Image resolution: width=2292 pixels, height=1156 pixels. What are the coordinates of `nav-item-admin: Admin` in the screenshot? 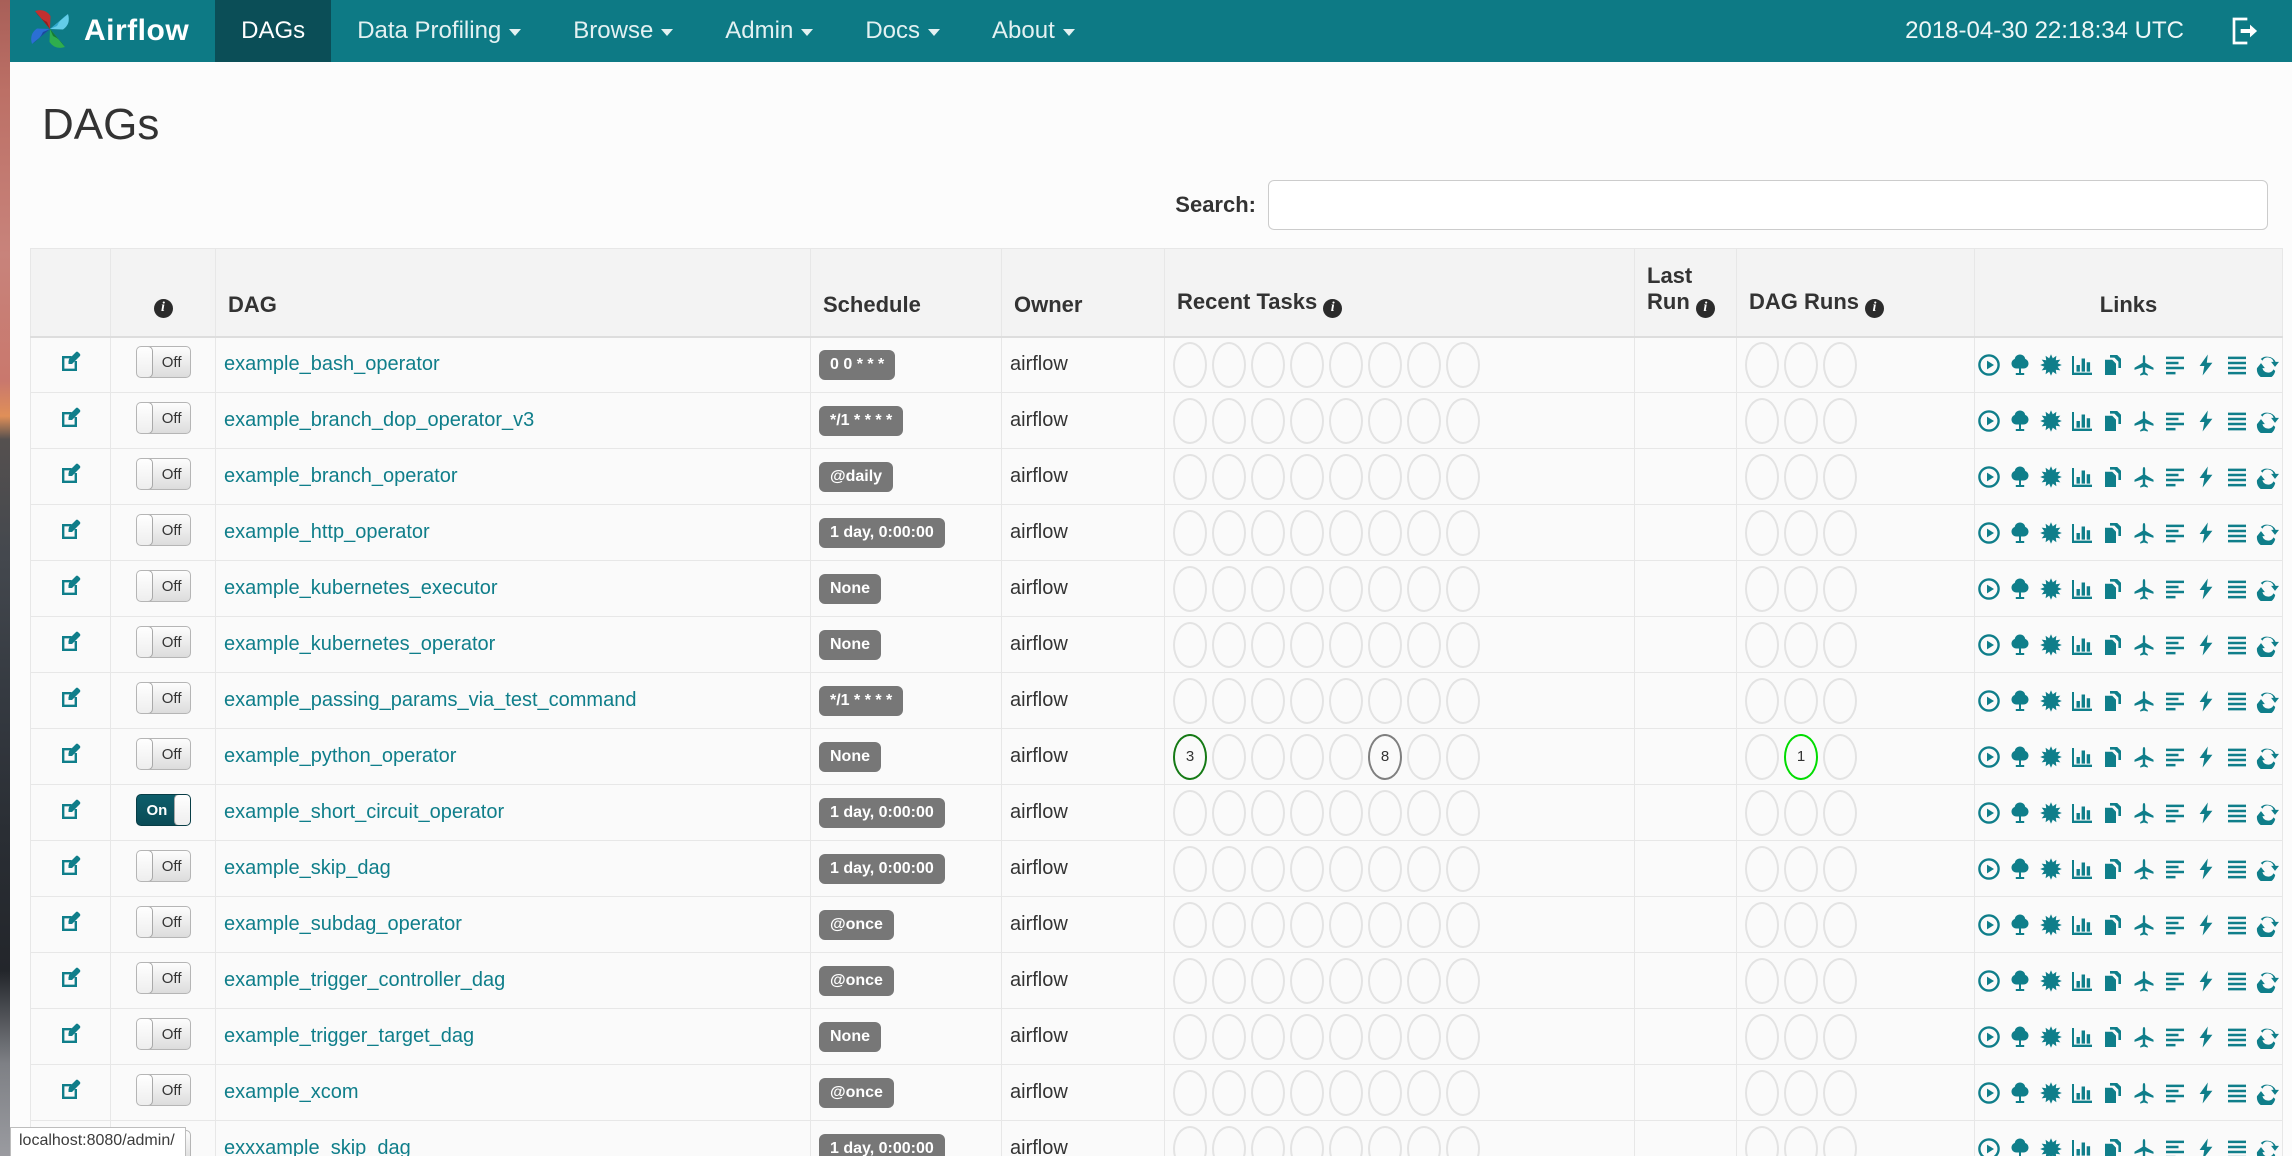 It's located at (769, 31).